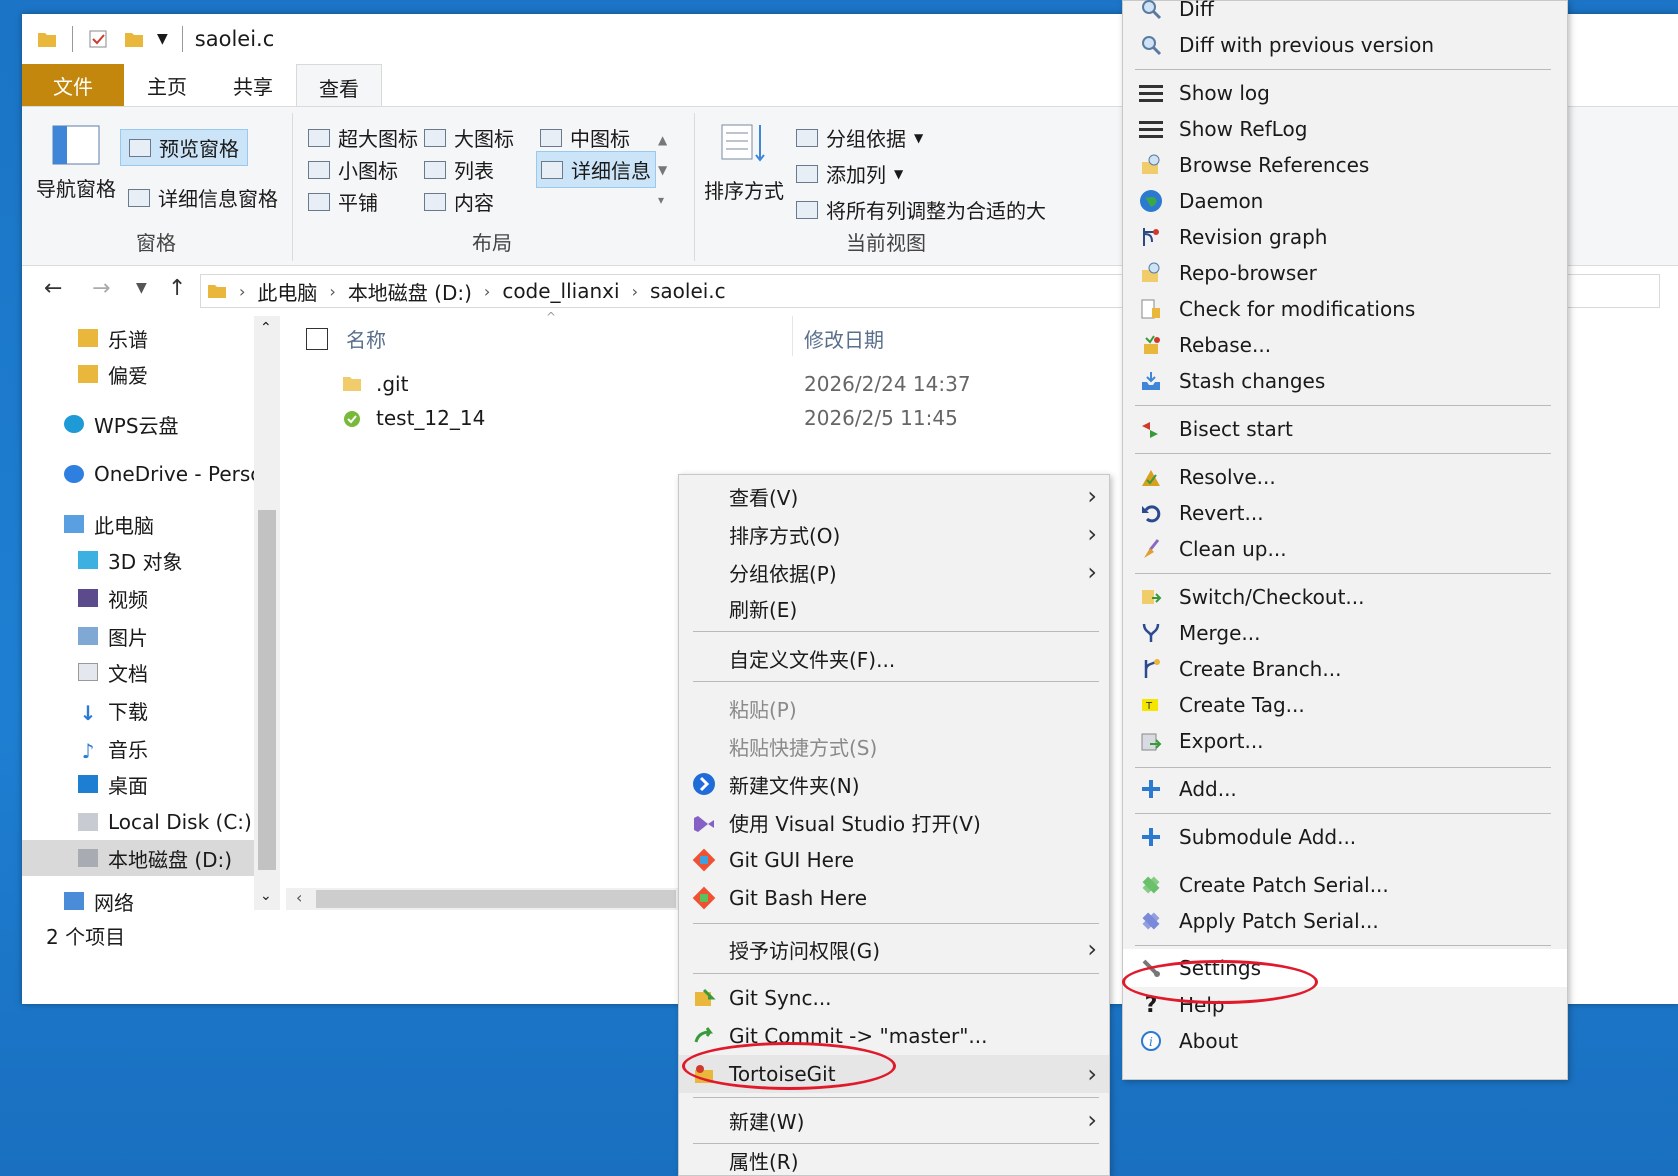 This screenshot has width=1678, height=1176. I want to click on menu-item-git-bash: Git Bash Here, so click(894, 898).